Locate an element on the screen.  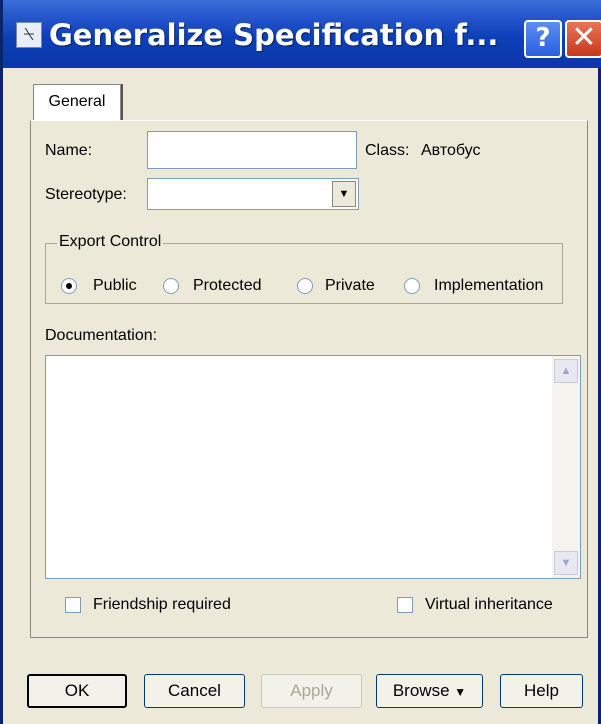
ok-button: OK is located at coordinates (77, 691).